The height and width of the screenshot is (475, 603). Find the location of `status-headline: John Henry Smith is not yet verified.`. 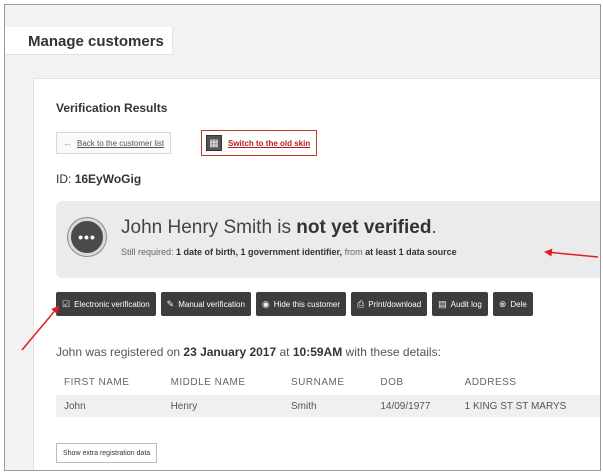

status-headline: John Henry Smith is not yet verified. is located at coordinates (279, 228).